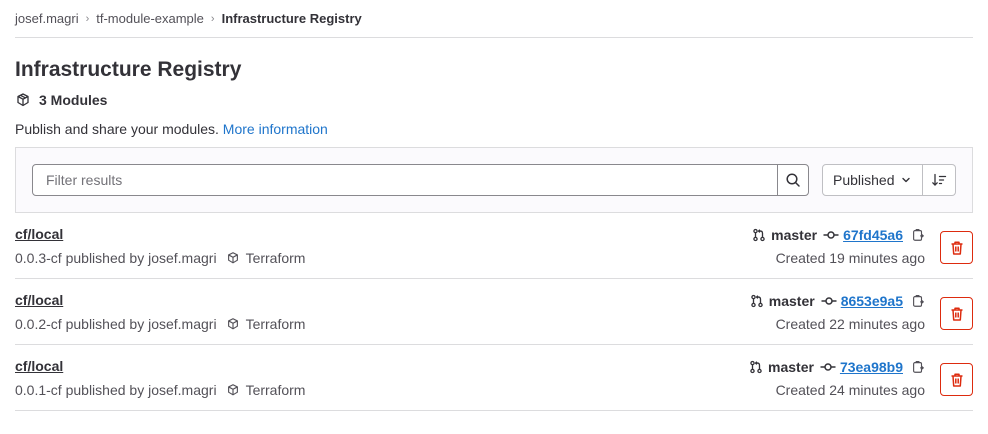 The image size is (988, 434). Describe the element at coordinates (872, 301) in the screenshot. I see `commit-sha-link: 8653e9a5` at that location.